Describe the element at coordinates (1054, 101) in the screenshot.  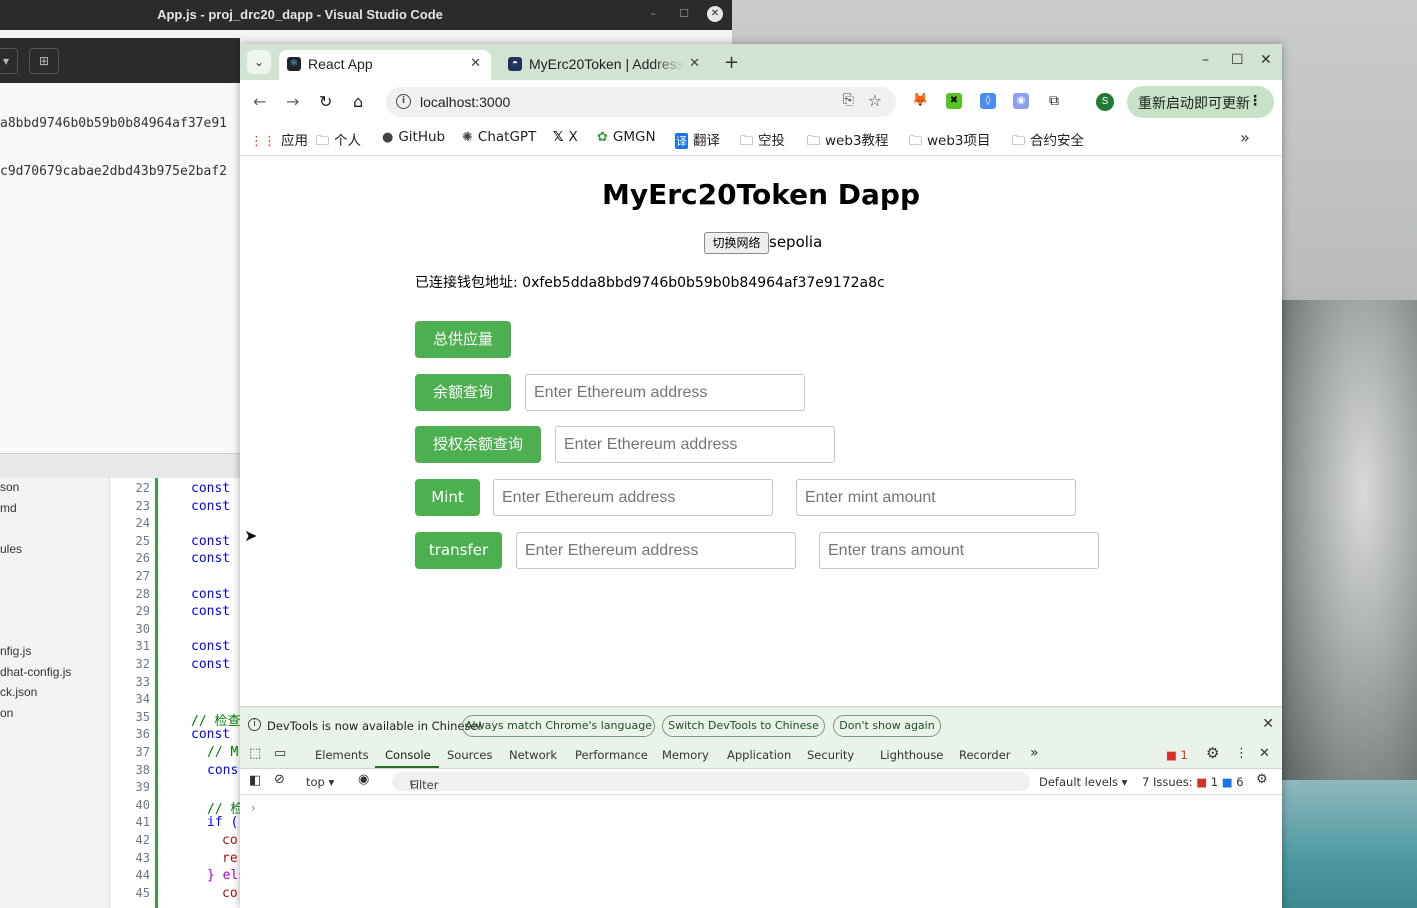
I see `extensions-puzzle-icon: ⧉` at that location.